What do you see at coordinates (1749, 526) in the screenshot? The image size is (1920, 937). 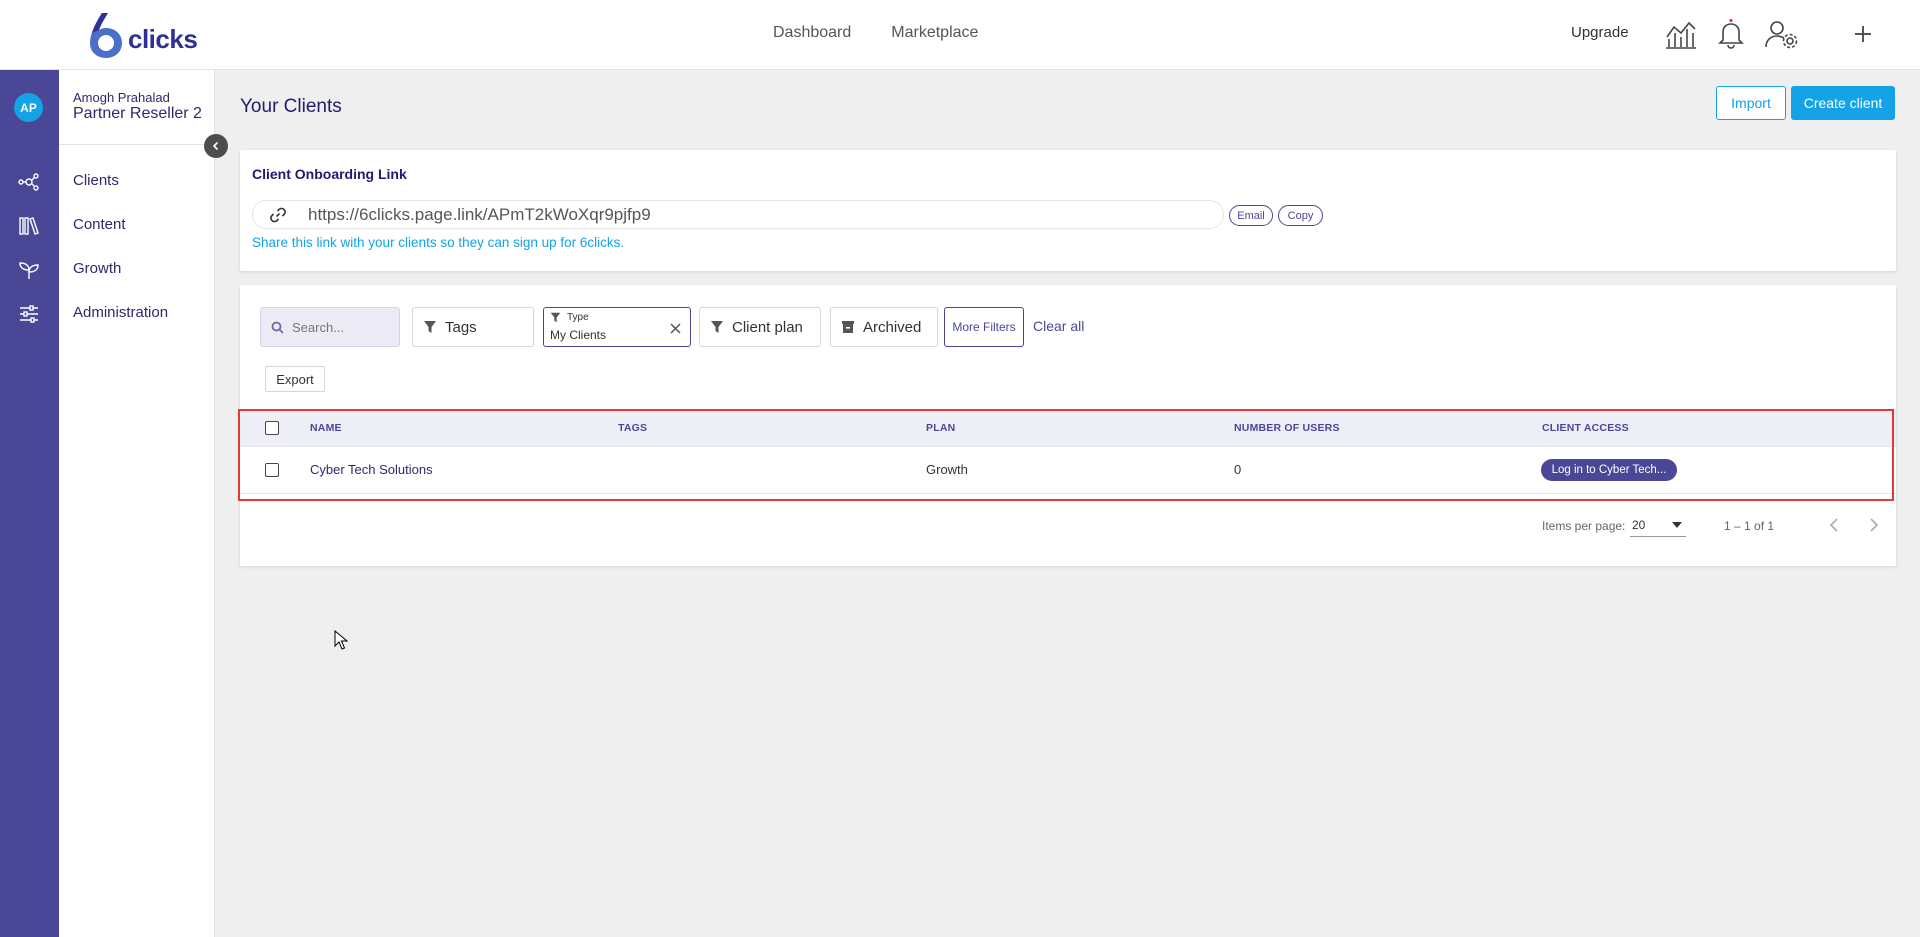 I see `pagination-range: 1 – 1 of 1` at bounding box center [1749, 526].